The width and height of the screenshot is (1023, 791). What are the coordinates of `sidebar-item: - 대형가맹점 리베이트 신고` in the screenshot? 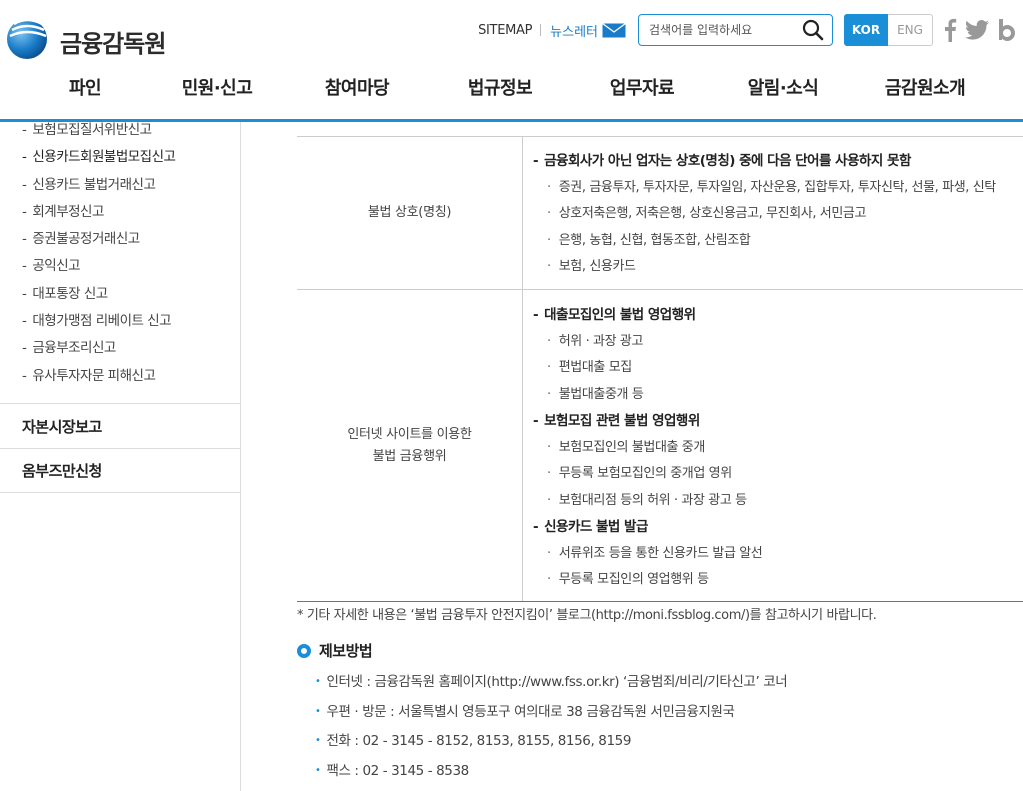 It's located at (131, 324).